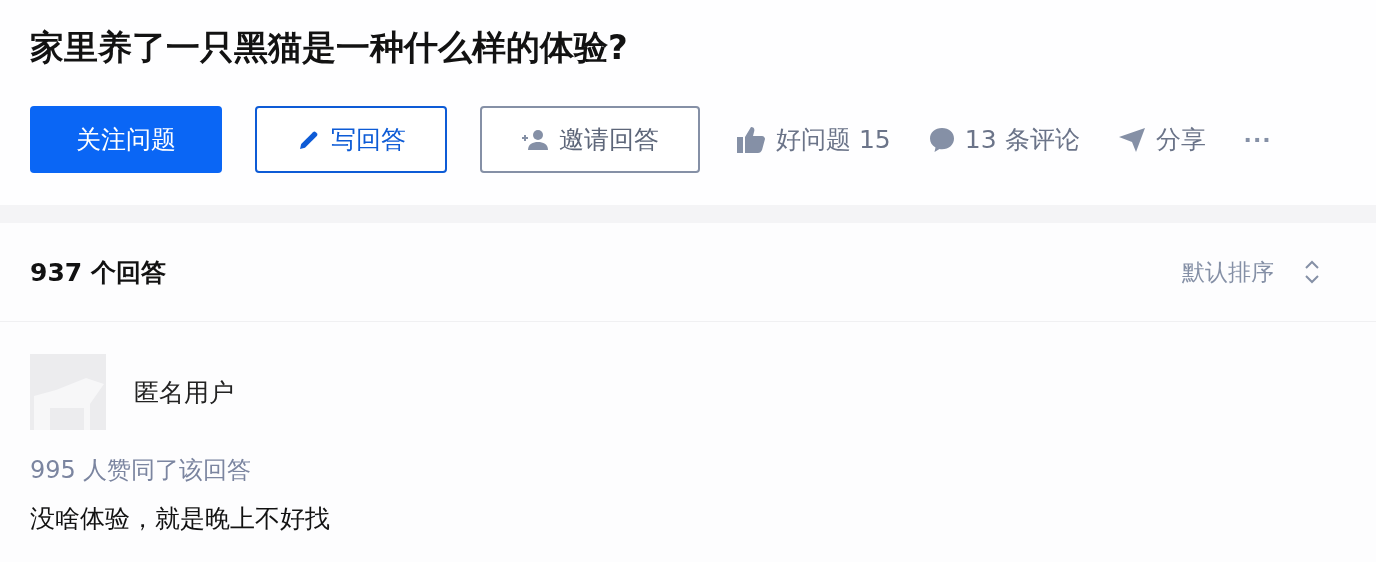  What do you see at coordinates (98, 272) in the screenshot?
I see `answer-count: 937 个回答` at bounding box center [98, 272].